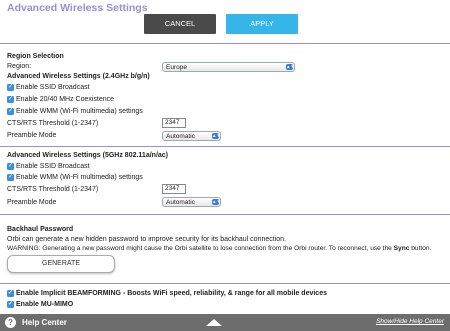 This screenshot has height=331, width=450. I want to click on band5-preamble-select: Automatic ▲▼, so click(191, 202).